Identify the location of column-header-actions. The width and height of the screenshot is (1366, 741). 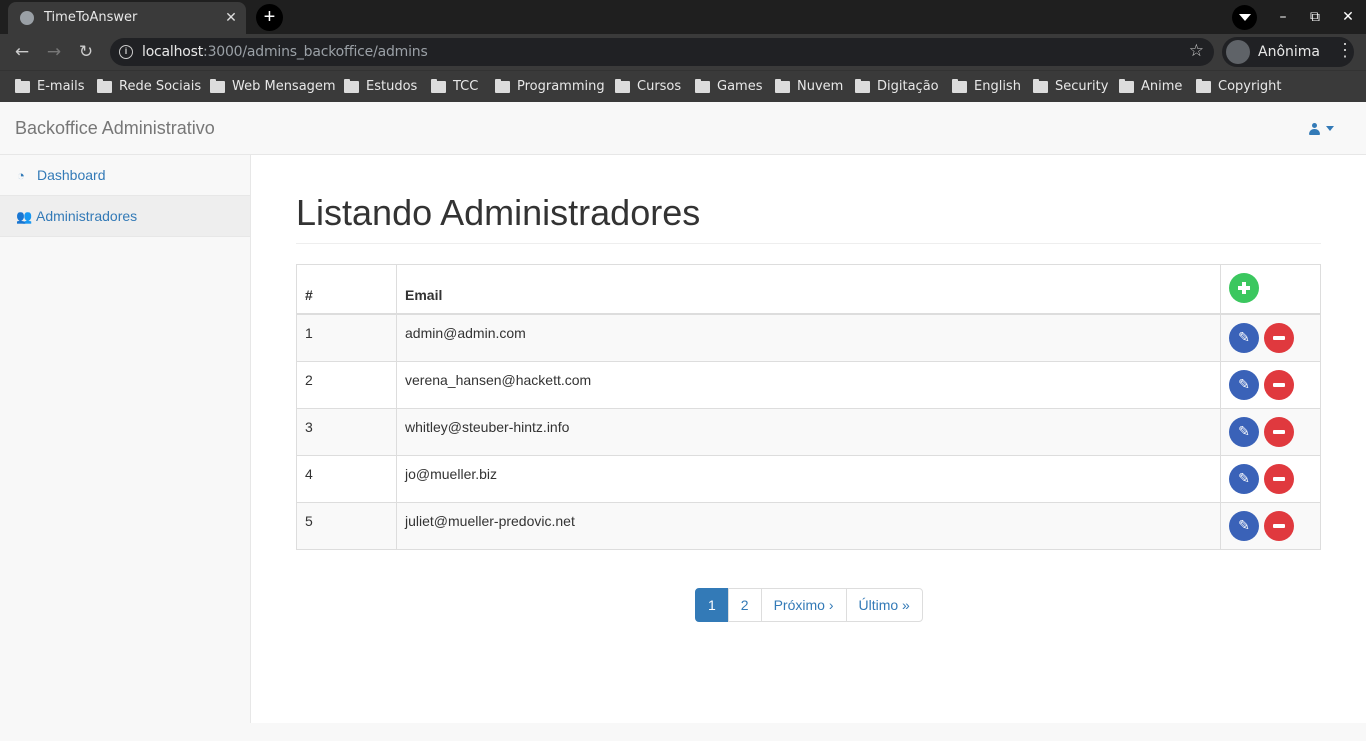
(1270, 289).